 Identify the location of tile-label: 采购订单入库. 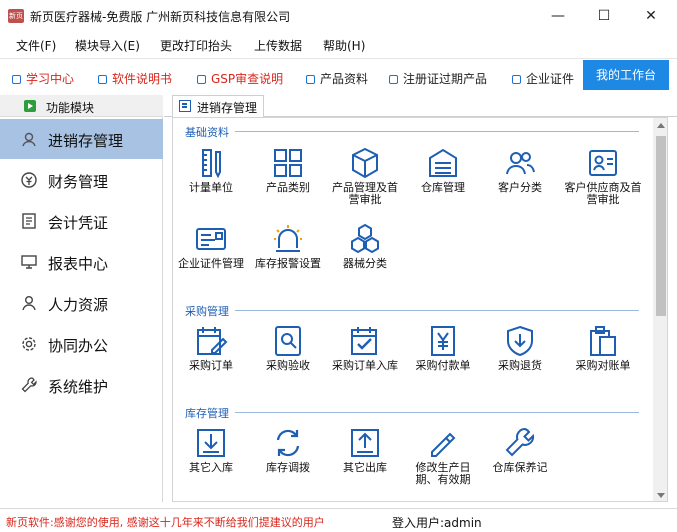
(365, 365).